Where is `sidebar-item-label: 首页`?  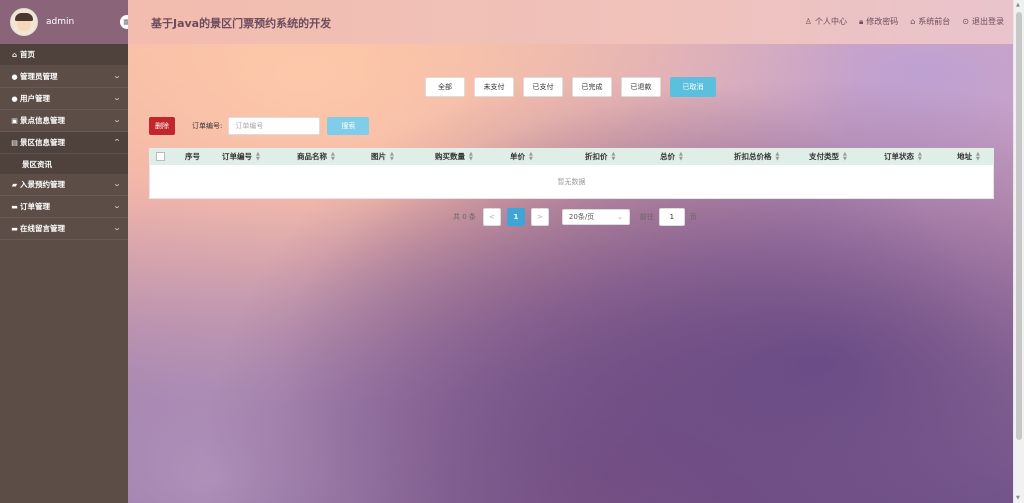
sidebar-item-label: 首页 is located at coordinates (27, 54).